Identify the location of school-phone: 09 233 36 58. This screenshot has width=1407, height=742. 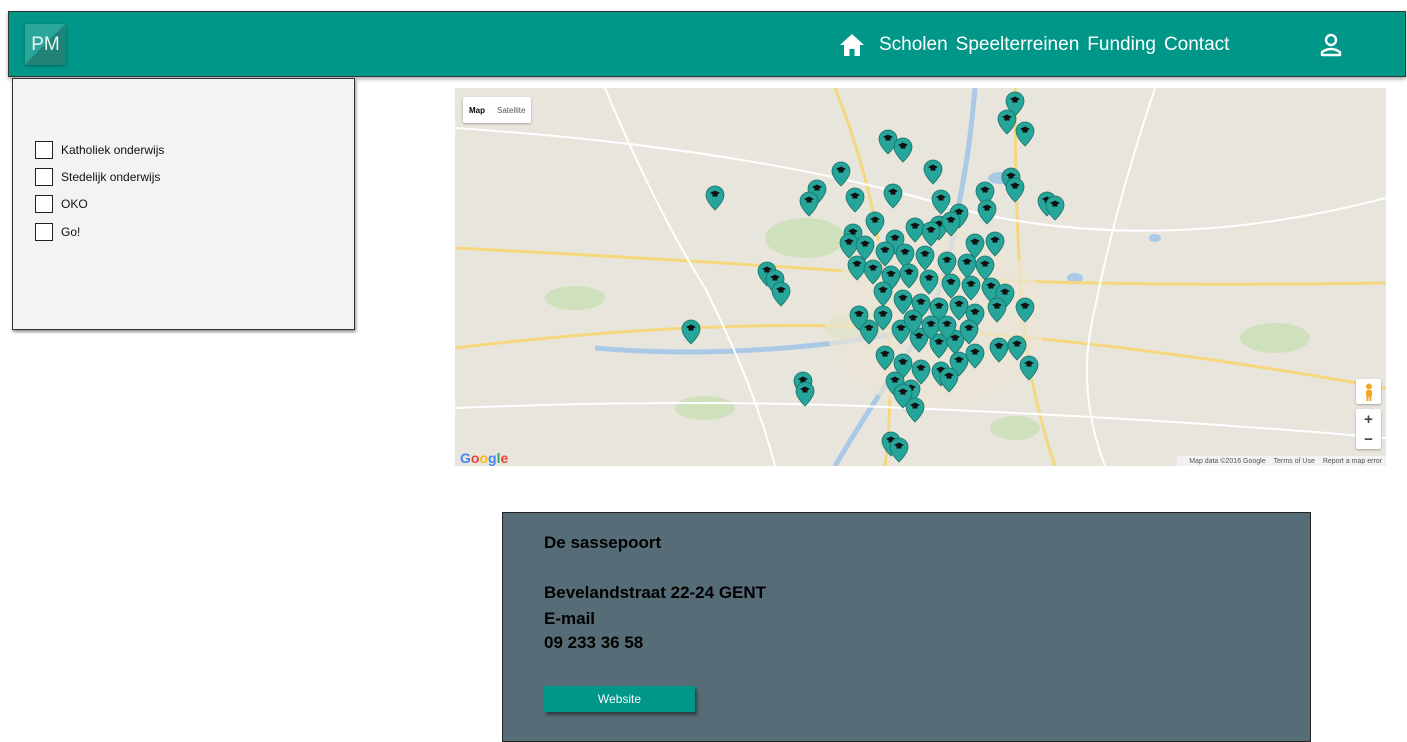
(594, 642).